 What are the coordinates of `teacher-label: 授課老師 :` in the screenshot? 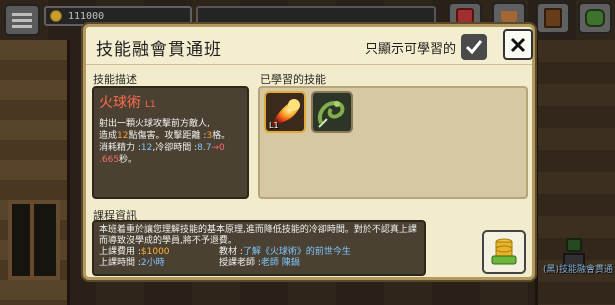 It's located at (240, 263).